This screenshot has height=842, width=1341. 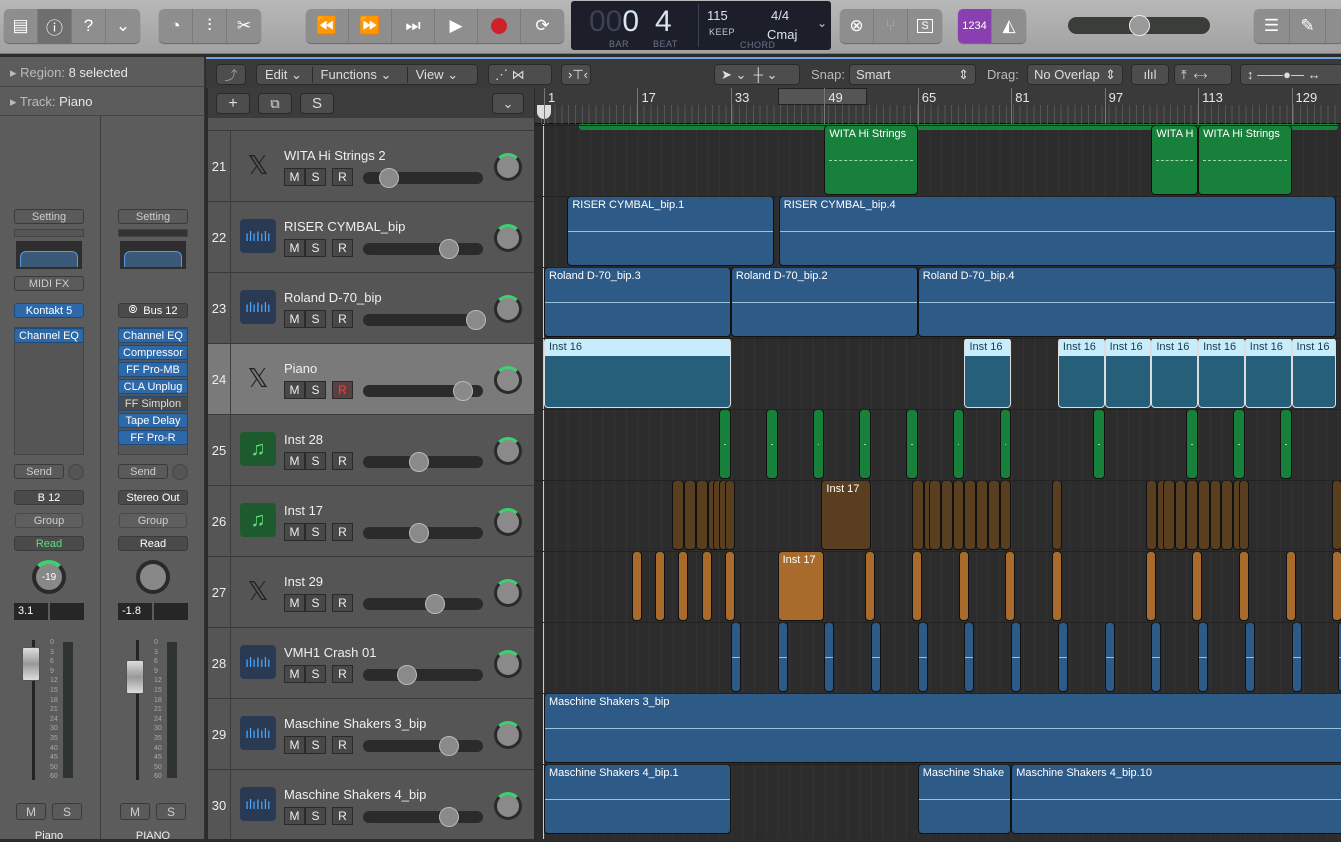 I want to click on lcd-chevron-down-icon: ⌄, so click(x=822, y=23).